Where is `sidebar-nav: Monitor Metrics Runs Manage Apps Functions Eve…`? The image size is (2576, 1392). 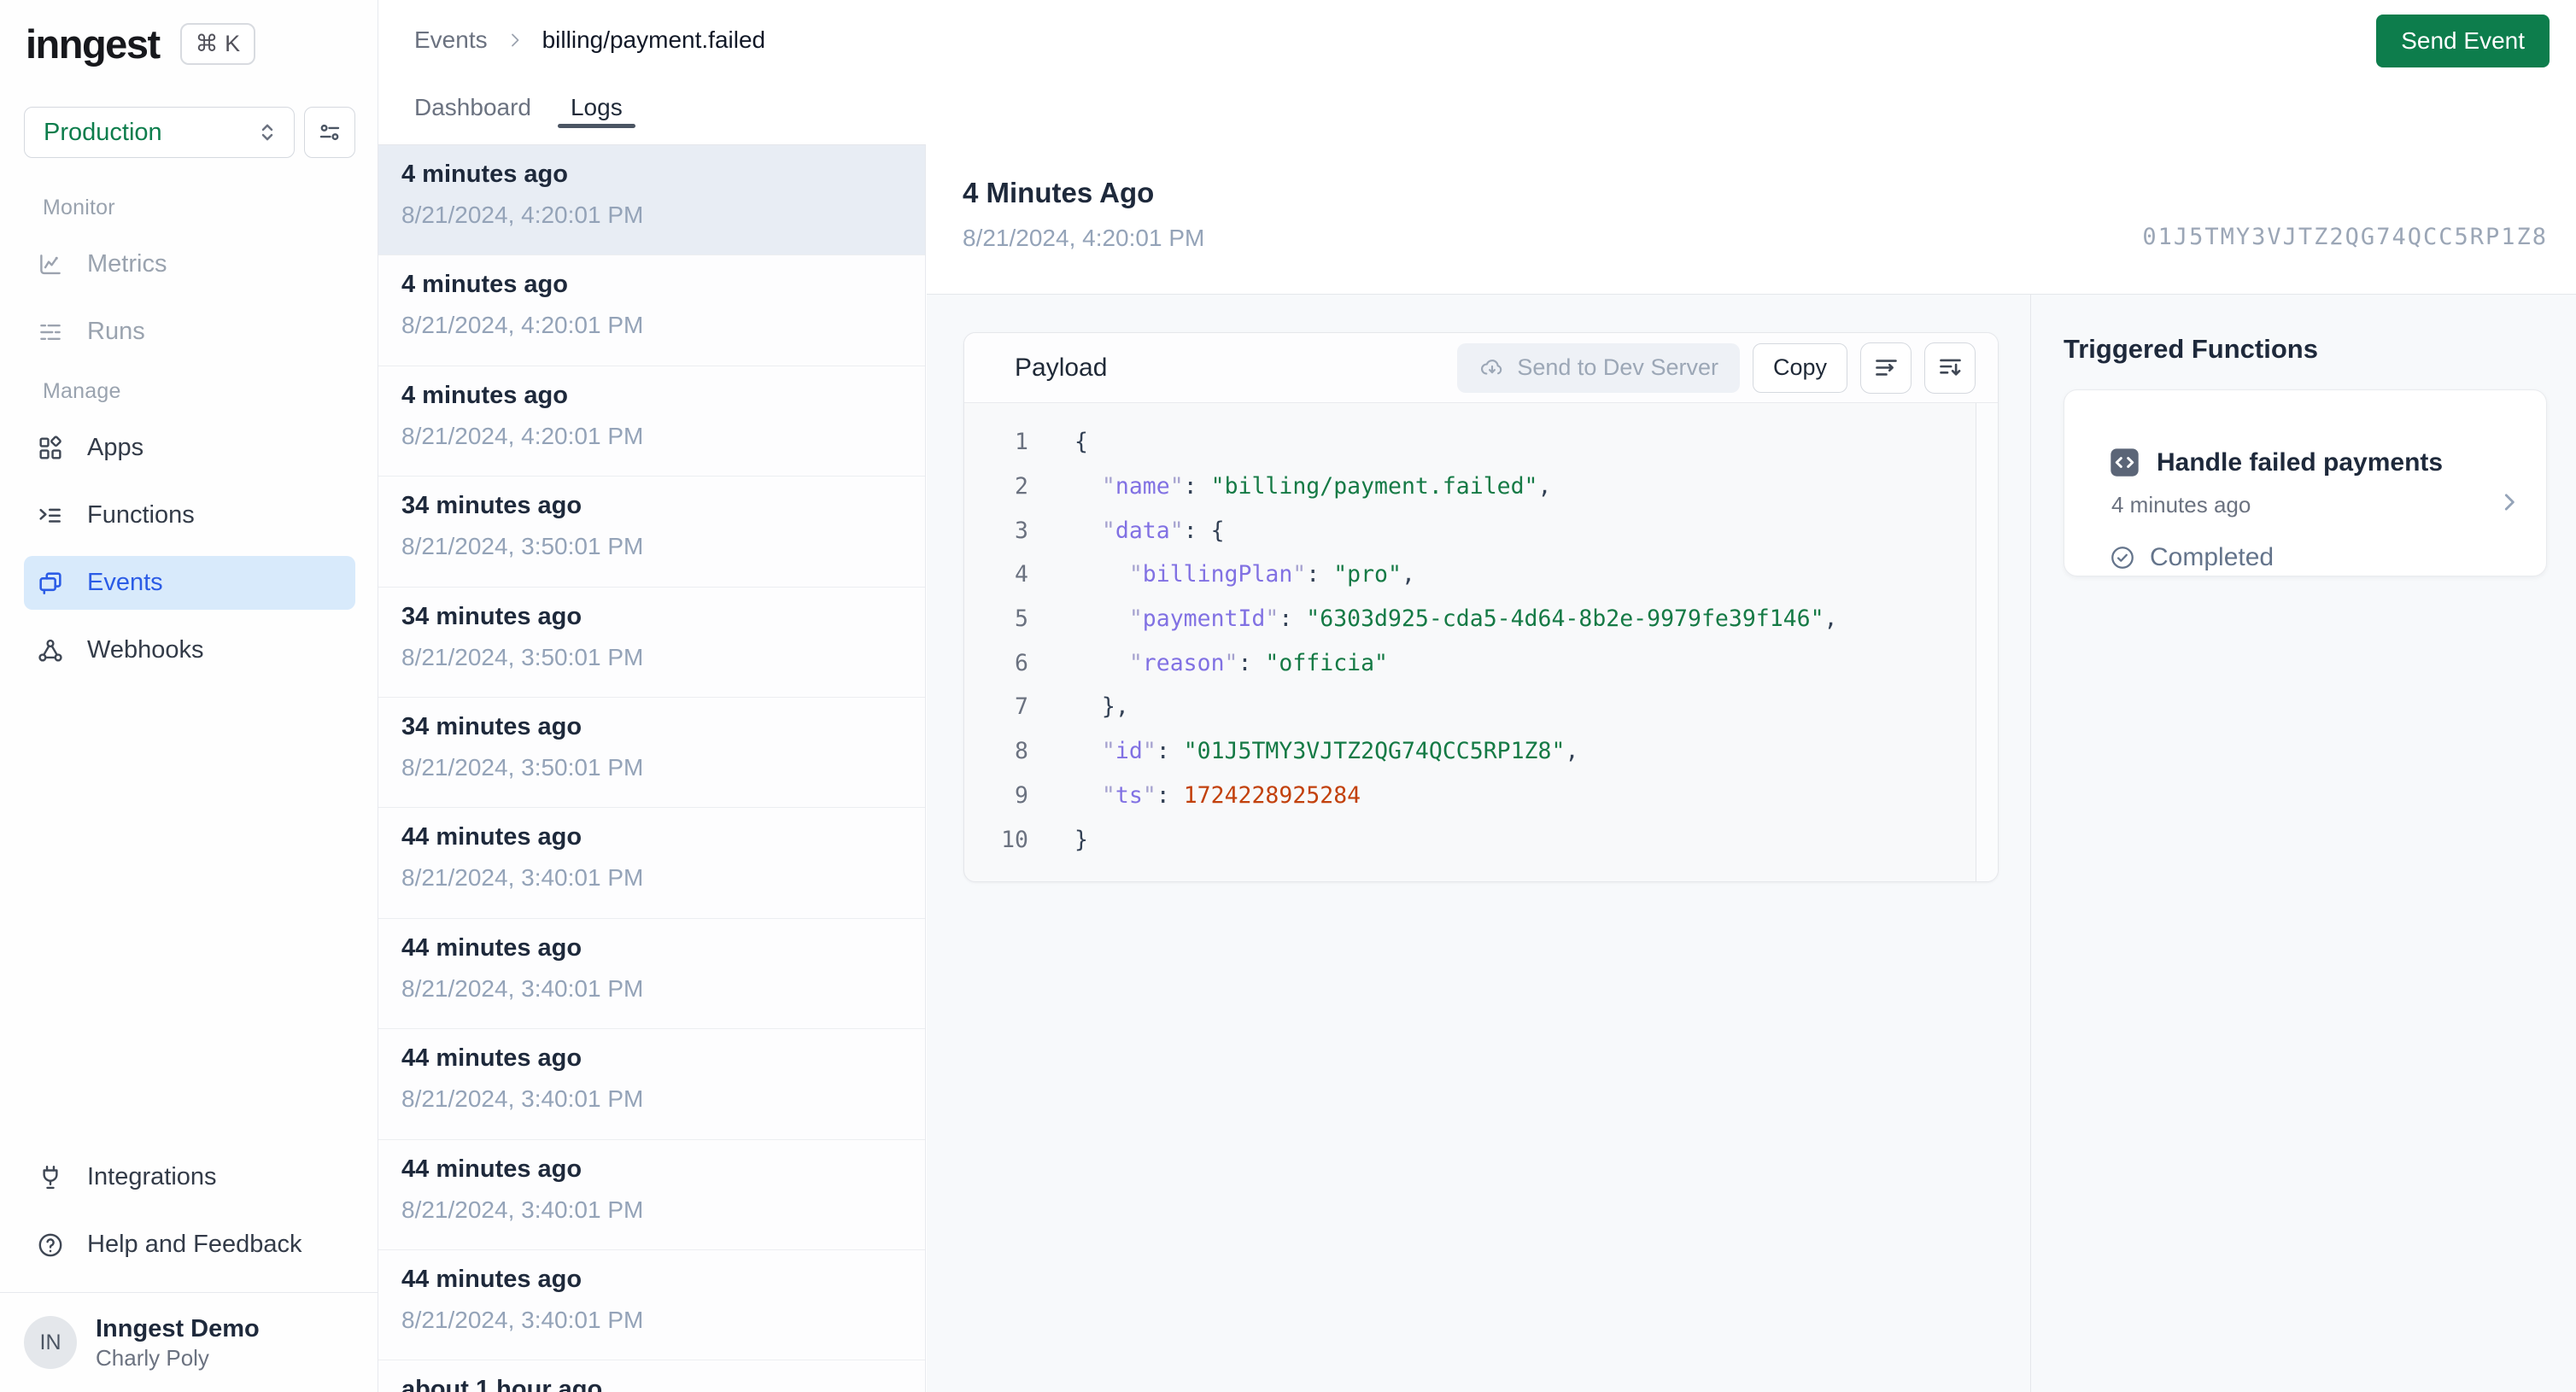 sidebar-nav: Monitor Metrics Runs Manage Apps Functions Eve… is located at coordinates (189, 443).